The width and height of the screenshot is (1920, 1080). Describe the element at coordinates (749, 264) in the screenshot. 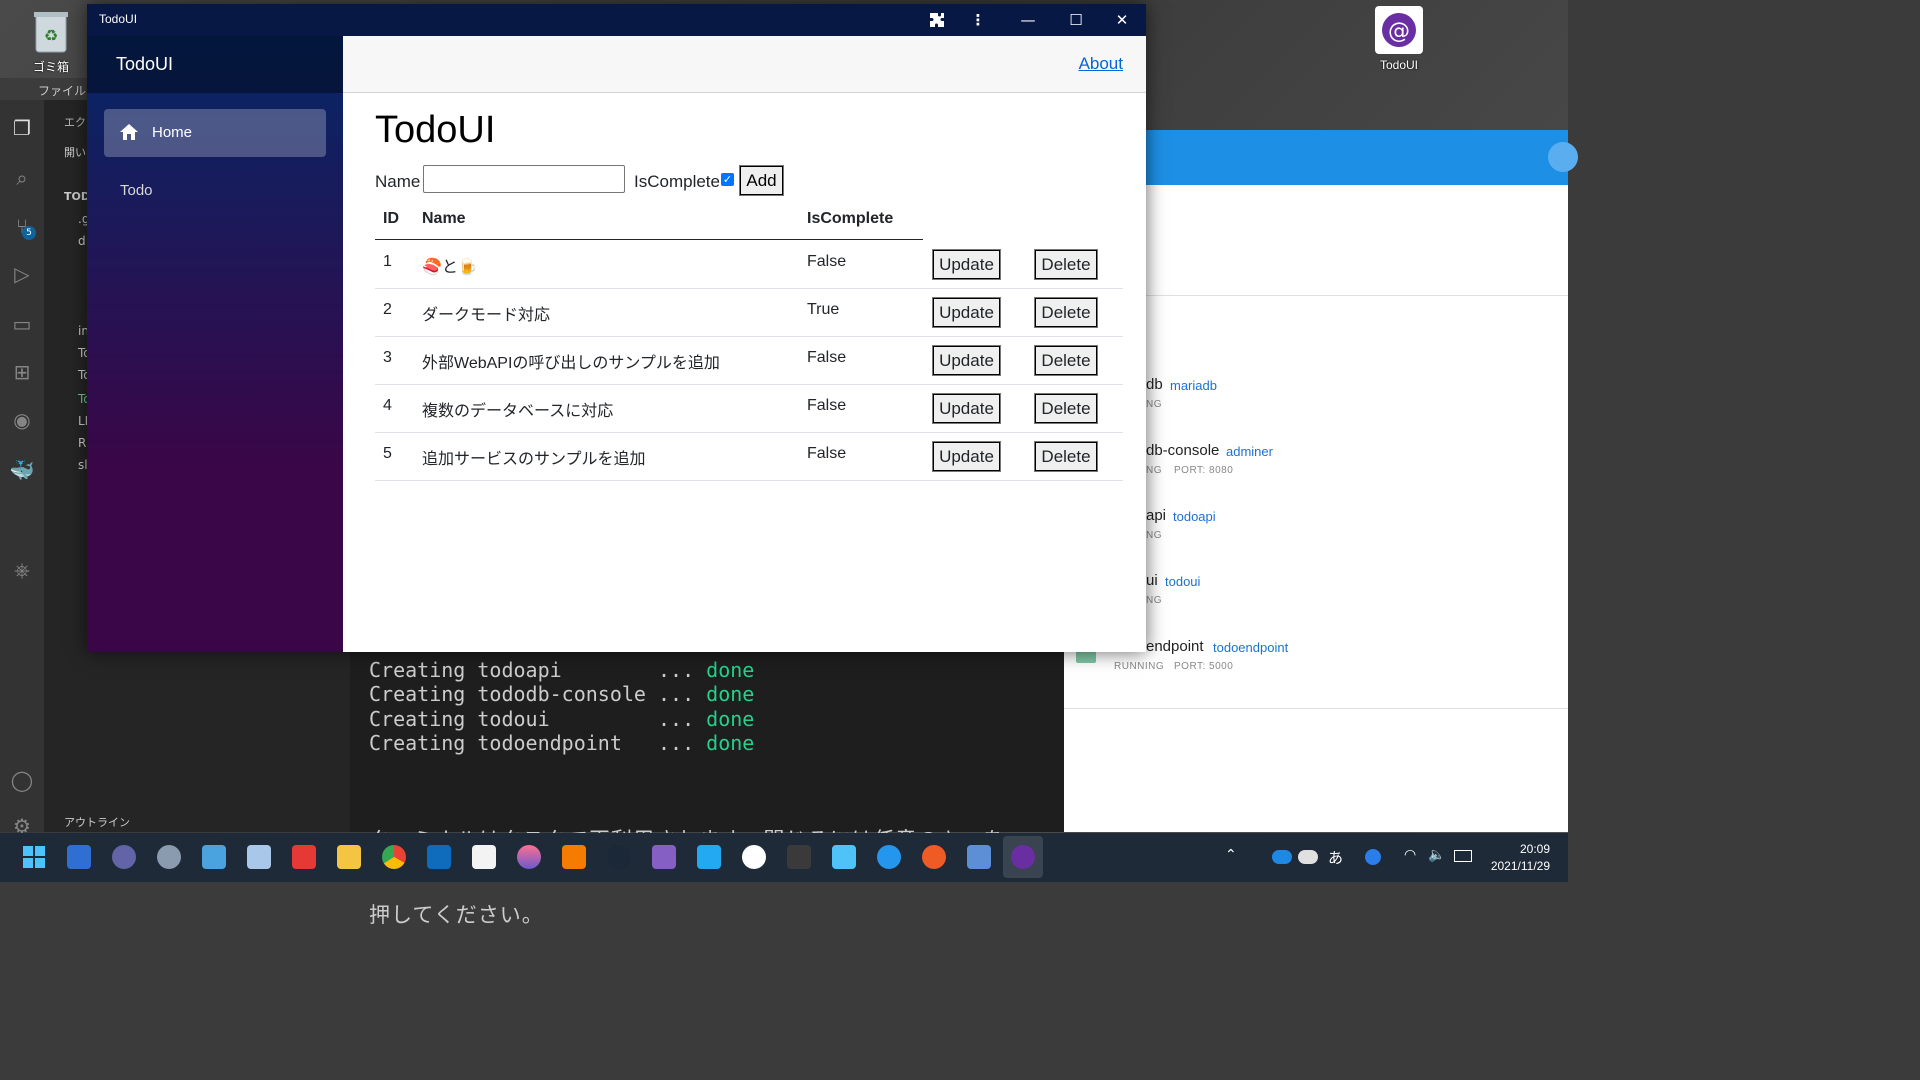

I see `table-row: 1 🍣と🍺 False Update Delete` at that location.